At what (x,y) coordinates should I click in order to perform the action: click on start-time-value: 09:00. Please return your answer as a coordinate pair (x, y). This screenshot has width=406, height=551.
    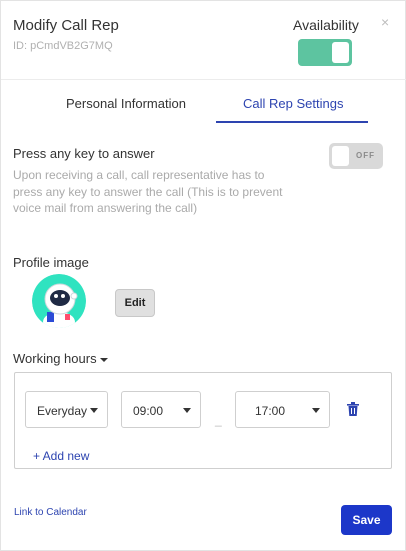
    Looking at the image, I should click on (148, 411).